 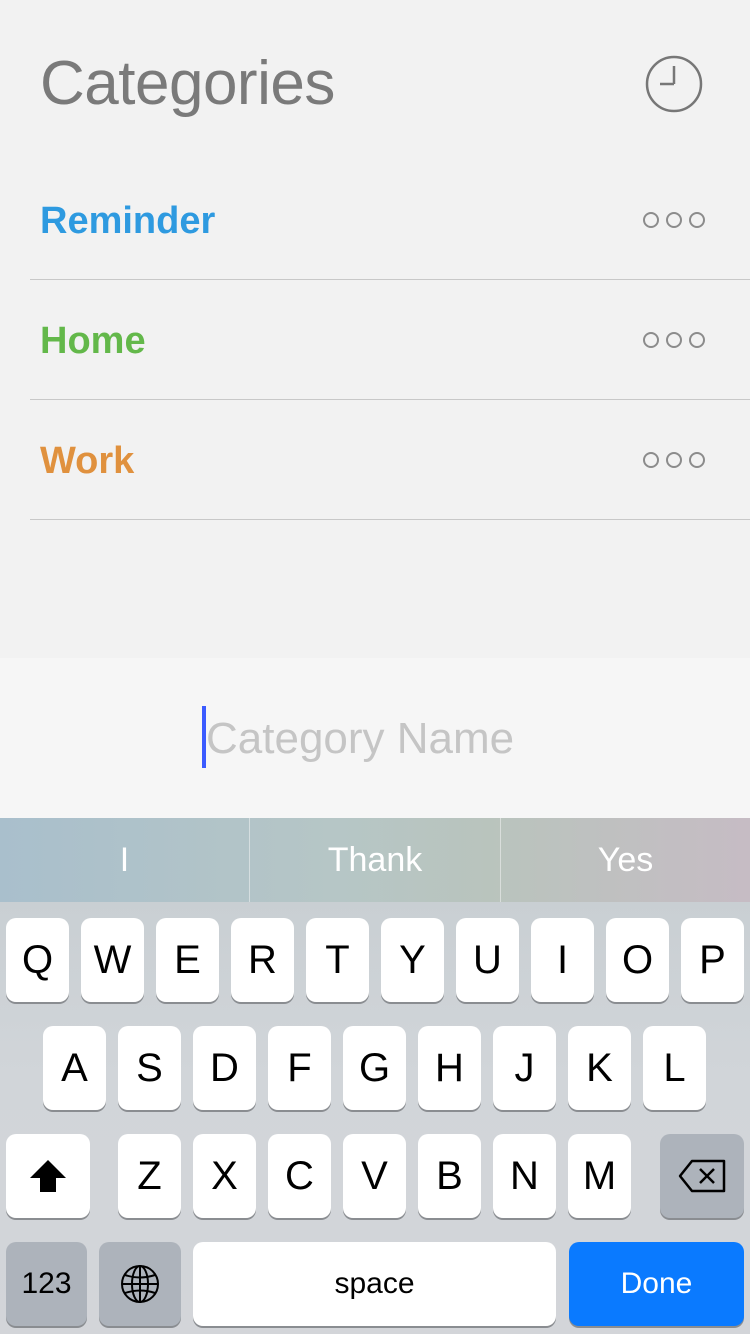 I want to click on backspace-icon, so click(x=702, y=1176).